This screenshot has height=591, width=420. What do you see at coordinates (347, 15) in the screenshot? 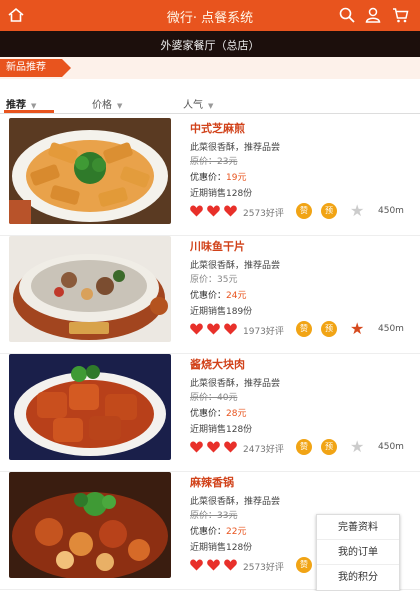
I see `search-icon` at bounding box center [347, 15].